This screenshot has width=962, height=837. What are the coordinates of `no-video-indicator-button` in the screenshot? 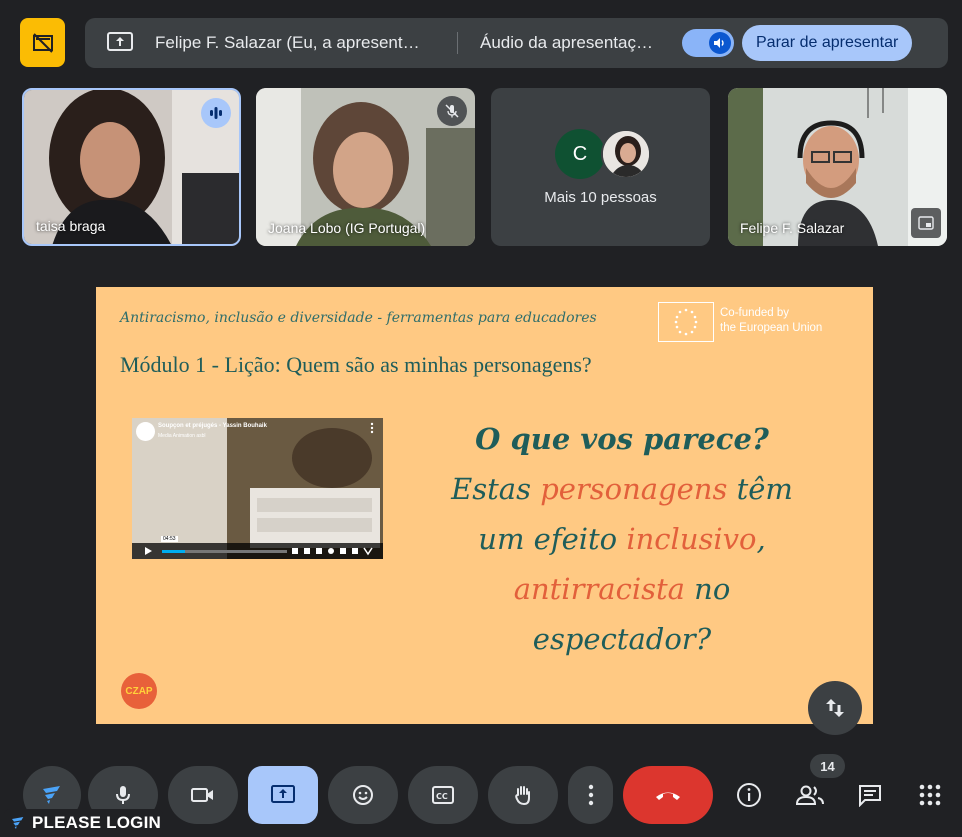 It's located at (42, 42).